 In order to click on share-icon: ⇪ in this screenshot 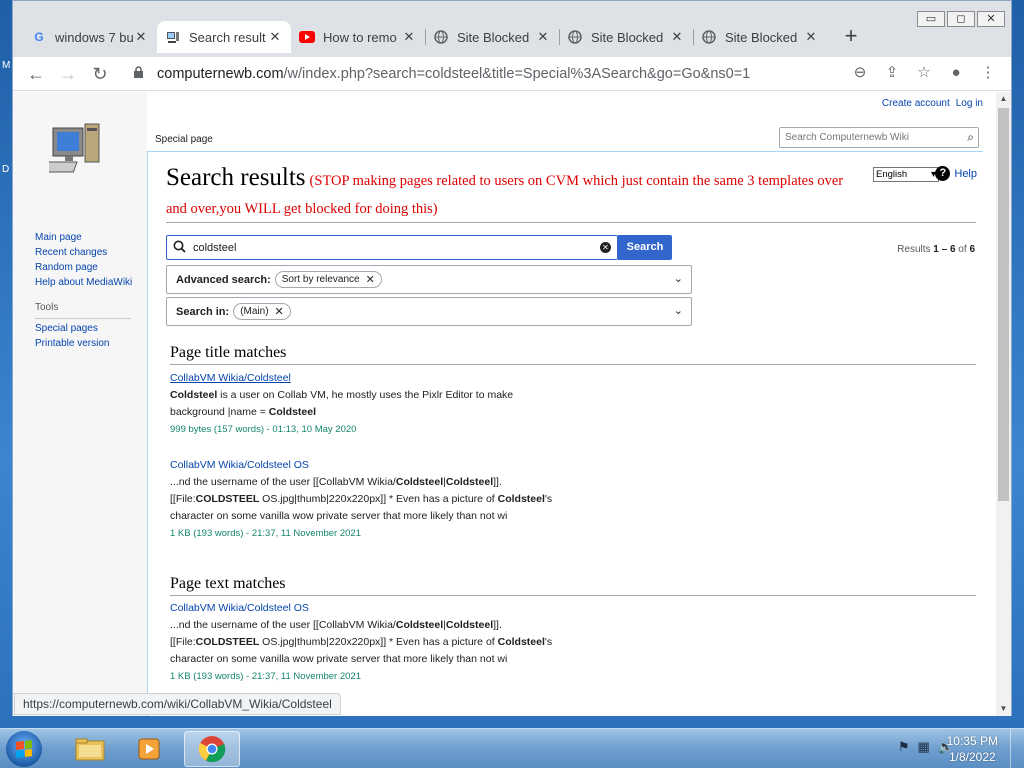, I will do `click(892, 73)`.